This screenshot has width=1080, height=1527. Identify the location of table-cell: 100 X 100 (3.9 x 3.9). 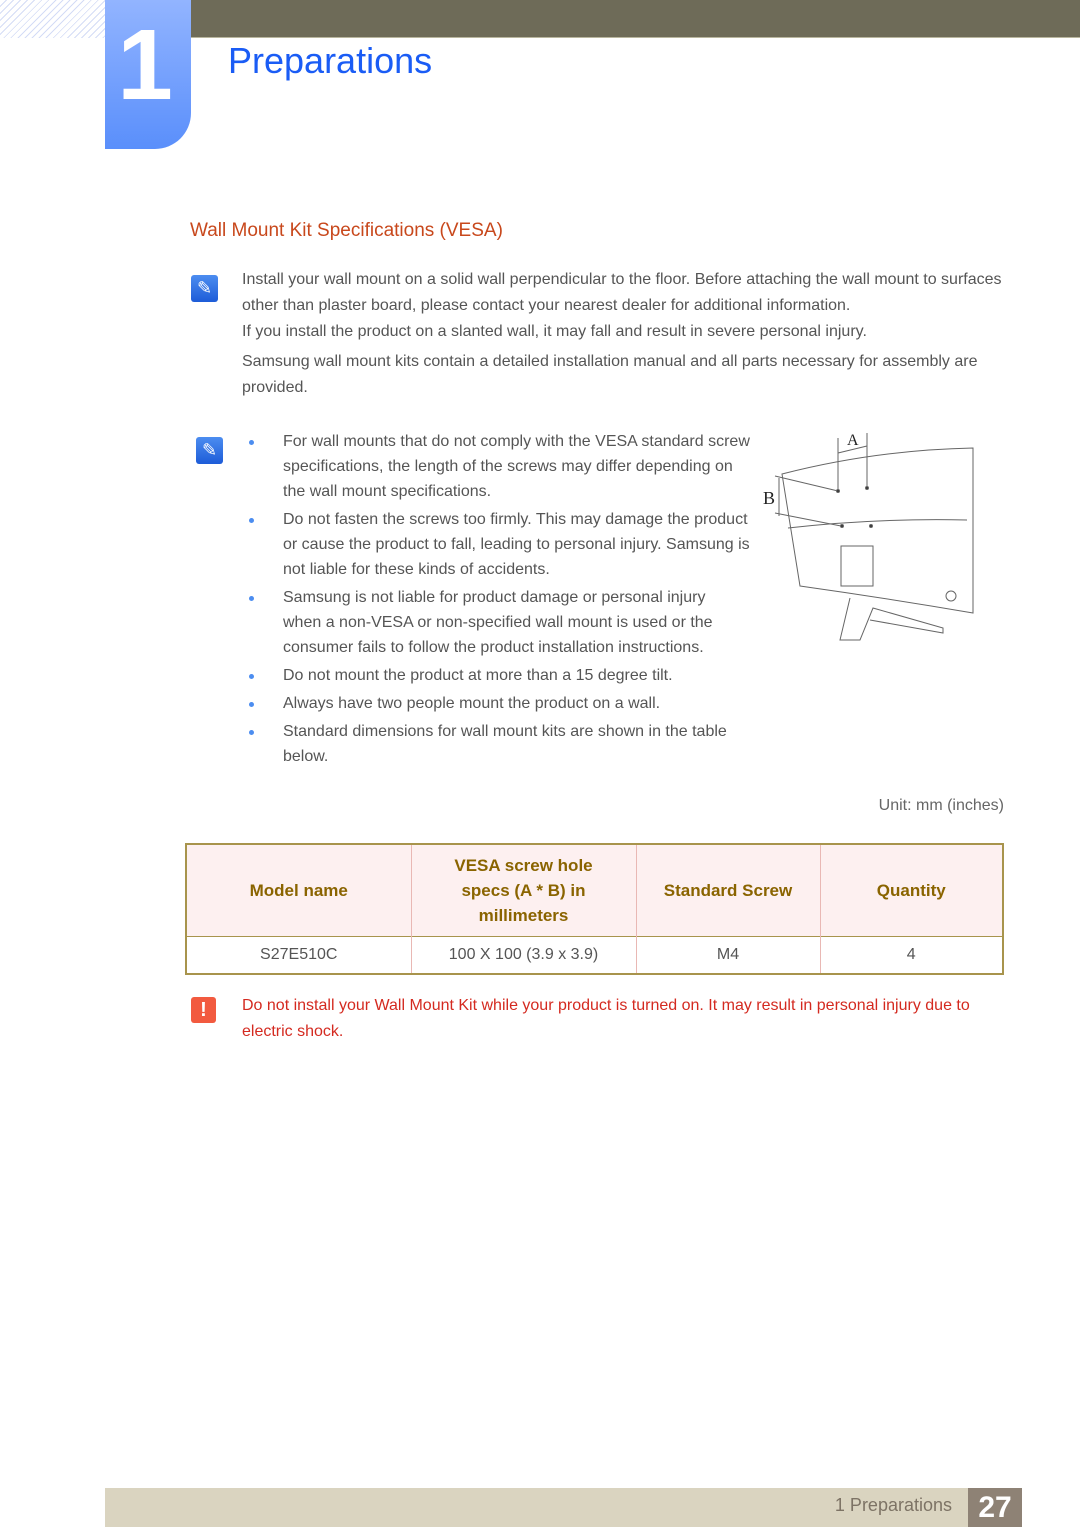
(523, 954).